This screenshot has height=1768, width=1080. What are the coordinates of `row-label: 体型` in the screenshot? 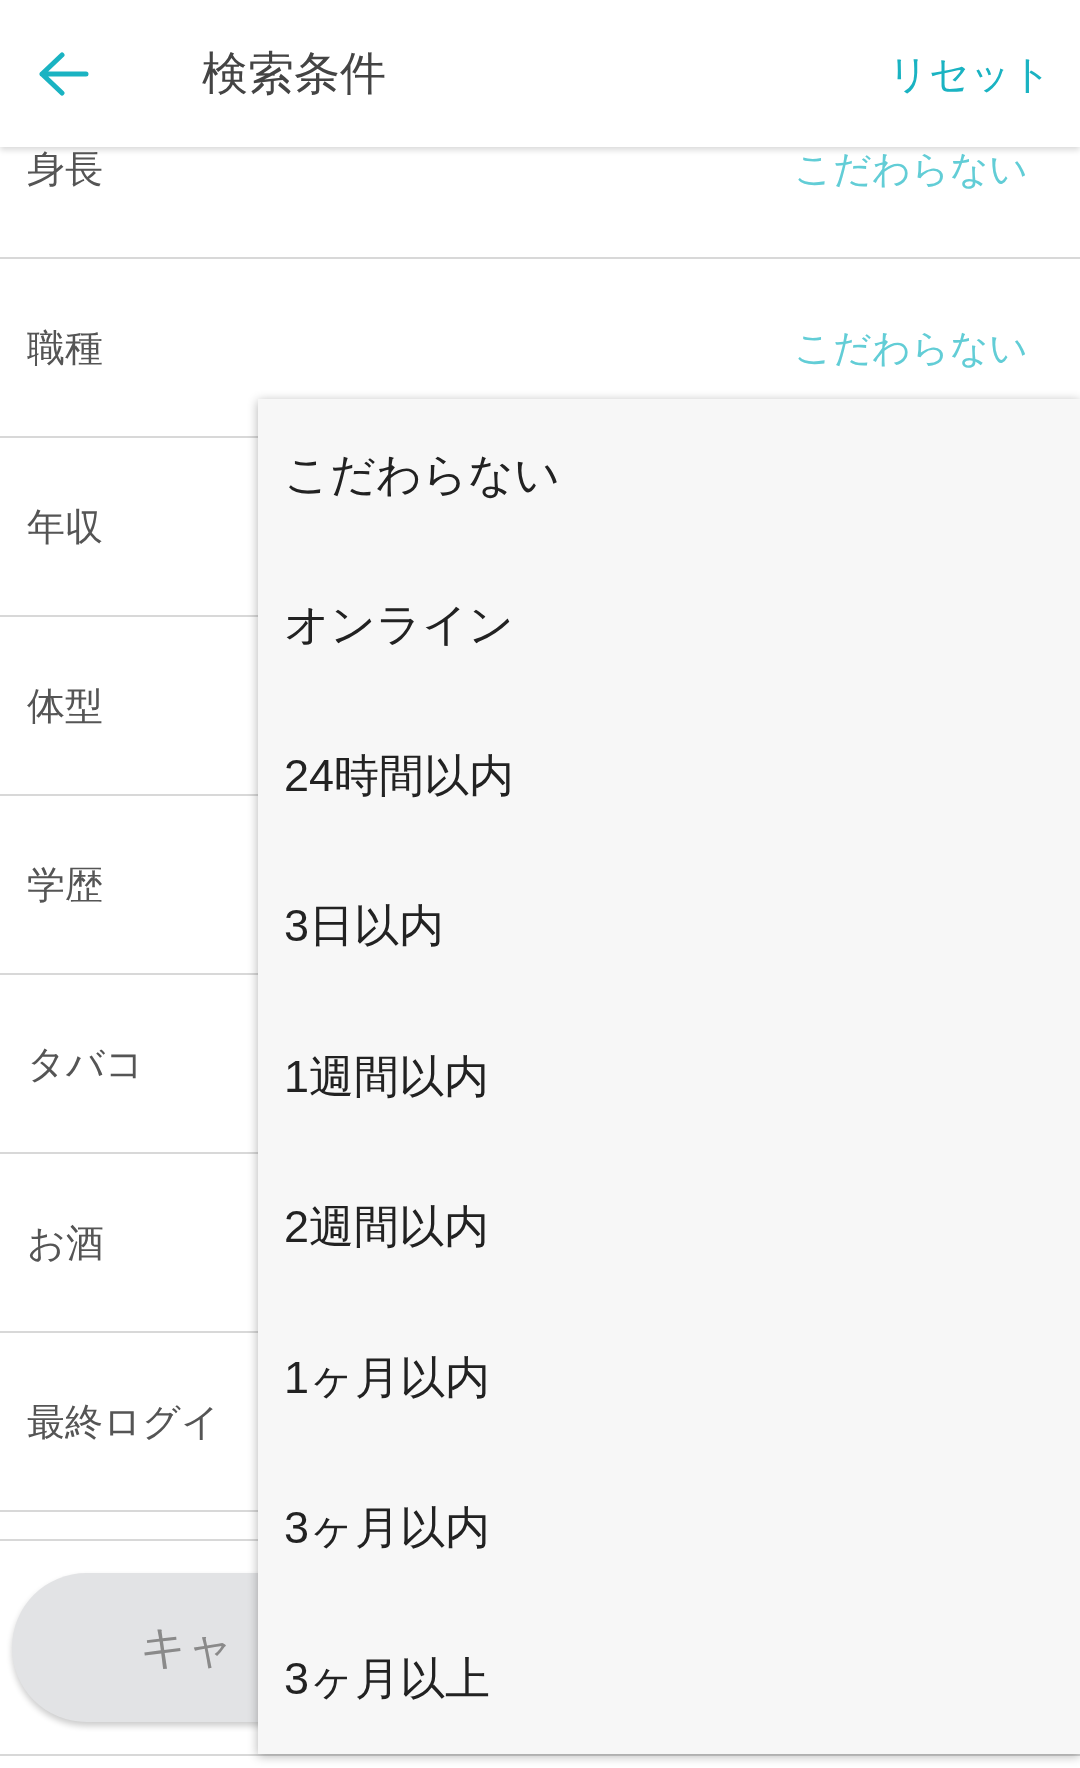 It's located at (65, 705).